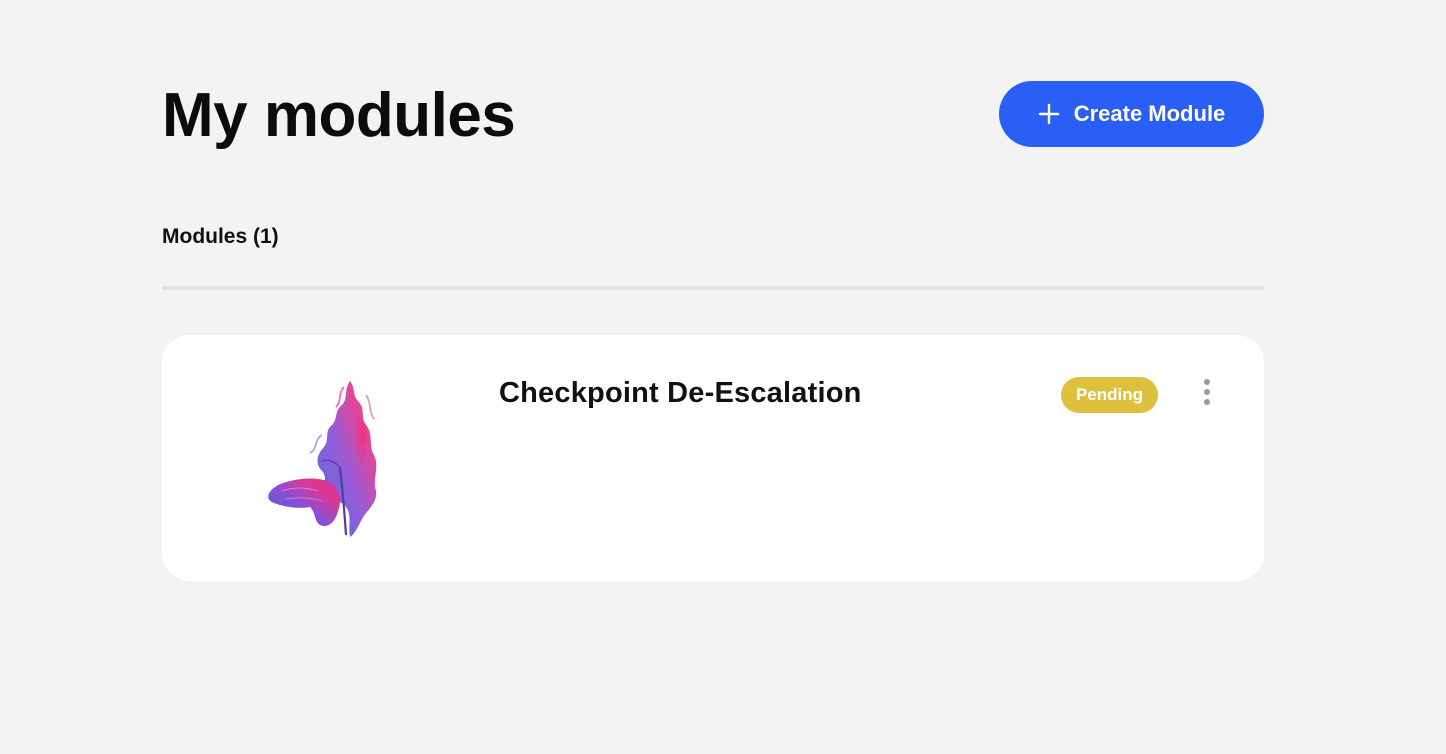  What do you see at coordinates (1149, 113) in the screenshot?
I see `create-module-label: Create Module` at bounding box center [1149, 113].